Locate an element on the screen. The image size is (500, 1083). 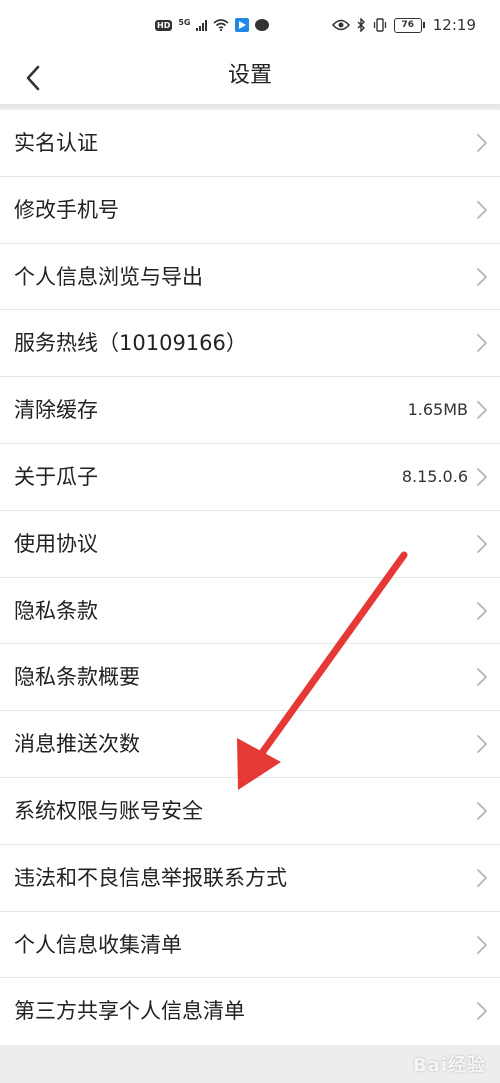
settings-row: 关于瓜子 8.15.0.6 is located at coordinates (250, 477).